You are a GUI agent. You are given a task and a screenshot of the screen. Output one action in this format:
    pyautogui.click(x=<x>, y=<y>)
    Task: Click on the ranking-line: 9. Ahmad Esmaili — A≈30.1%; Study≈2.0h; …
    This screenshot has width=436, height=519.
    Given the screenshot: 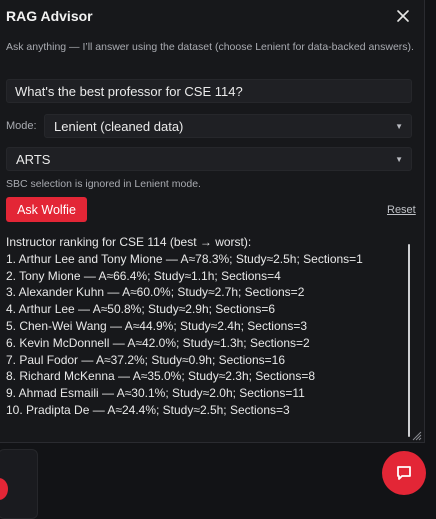 What is the action you would take?
    pyautogui.click(x=155, y=393)
    